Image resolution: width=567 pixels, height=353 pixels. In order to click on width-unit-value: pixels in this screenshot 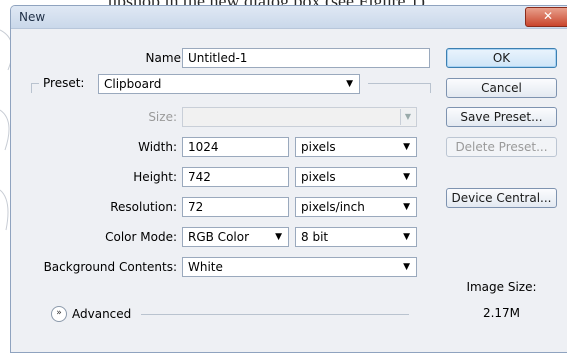, I will do `click(318, 147)`.